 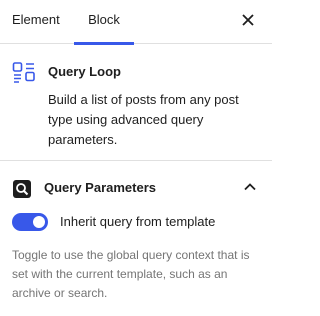 What do you see at coordinates (136, 22) in the screenshot?
I see `sidebar-tabs: Element Block` at bounding box center [136, 22].